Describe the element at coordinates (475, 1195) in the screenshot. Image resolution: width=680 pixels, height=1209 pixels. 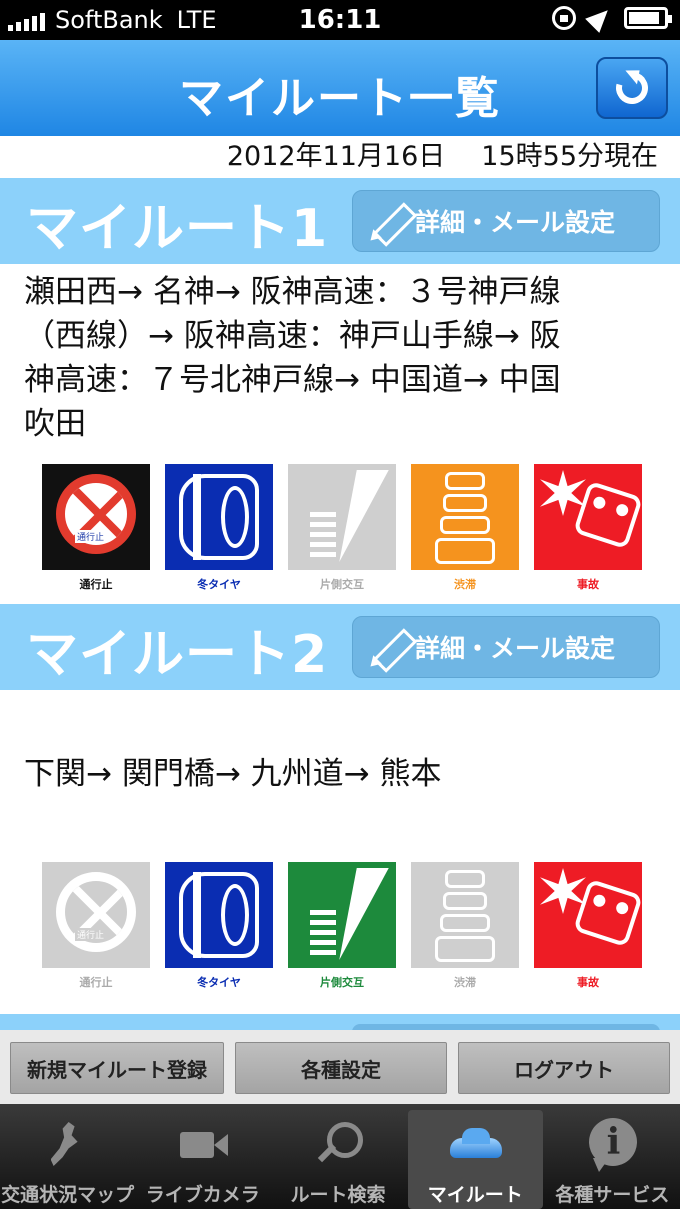
I see `tab-label: マイルート` at that location.